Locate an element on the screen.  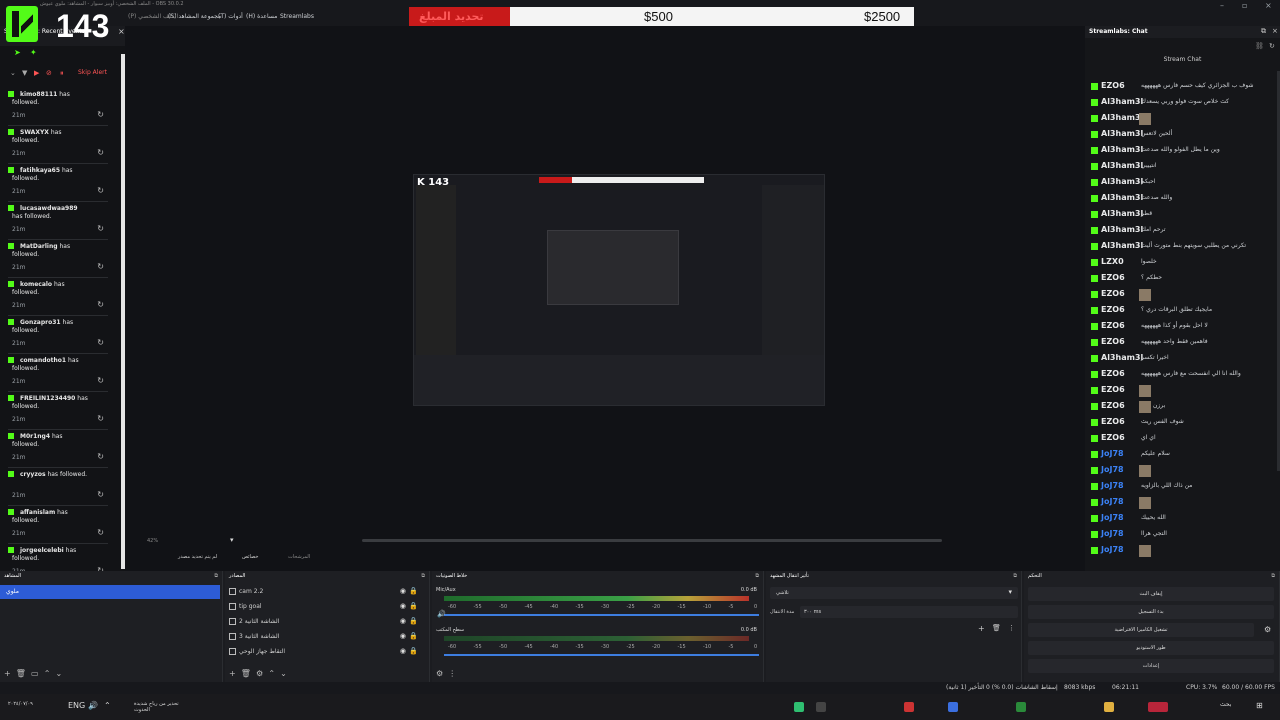
maximize-button: ▫ is located at coordinates (1244, 5).